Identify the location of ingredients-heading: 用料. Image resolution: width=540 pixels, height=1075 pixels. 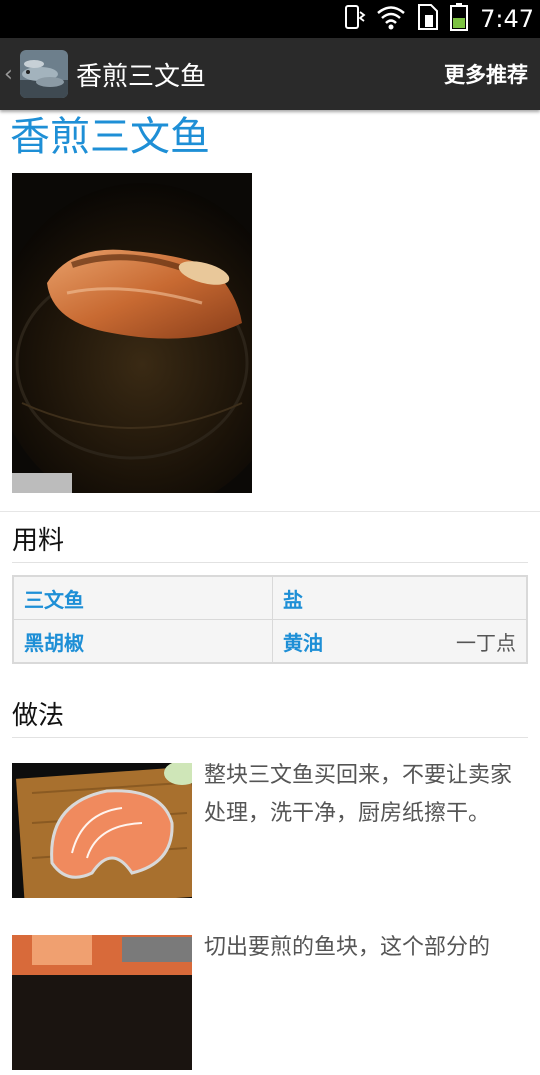
(38, 541).